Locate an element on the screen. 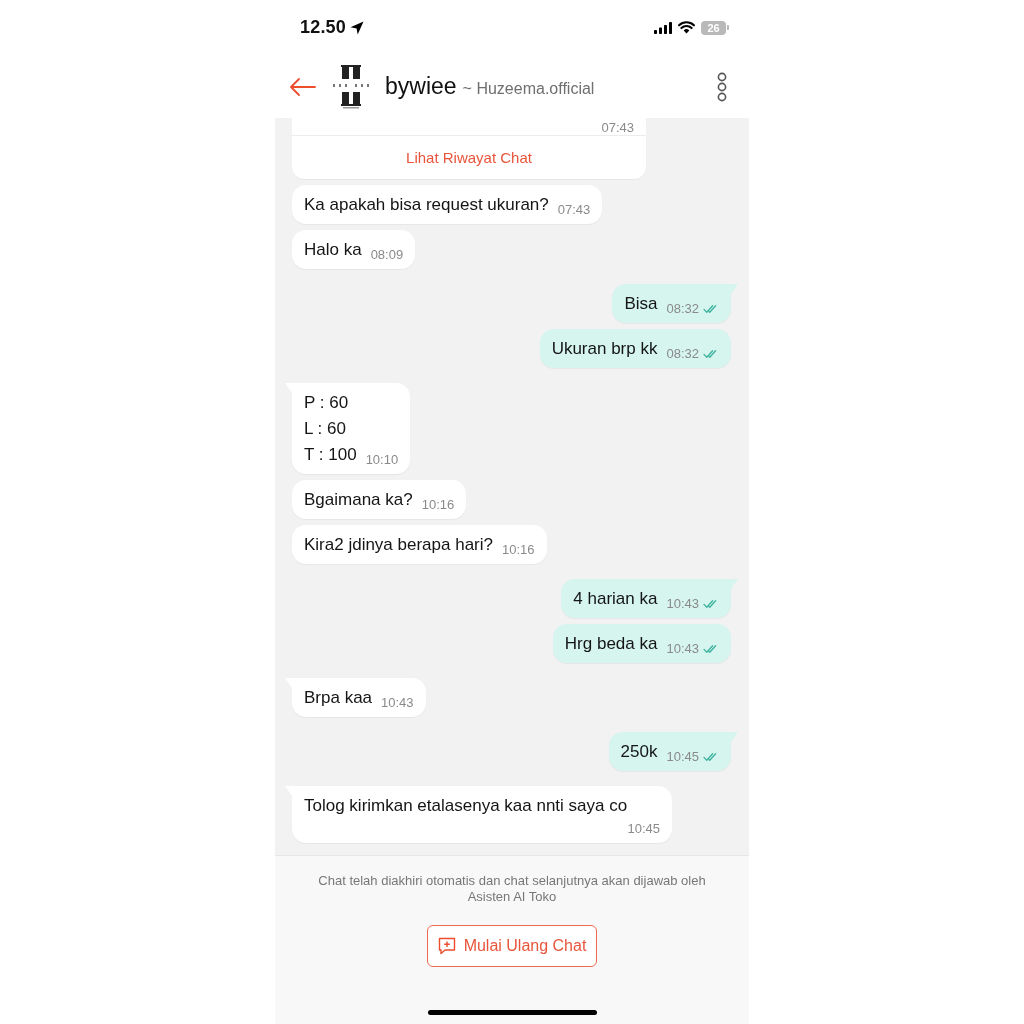  message-time: 08:09 is located at coordinates (387, 255).